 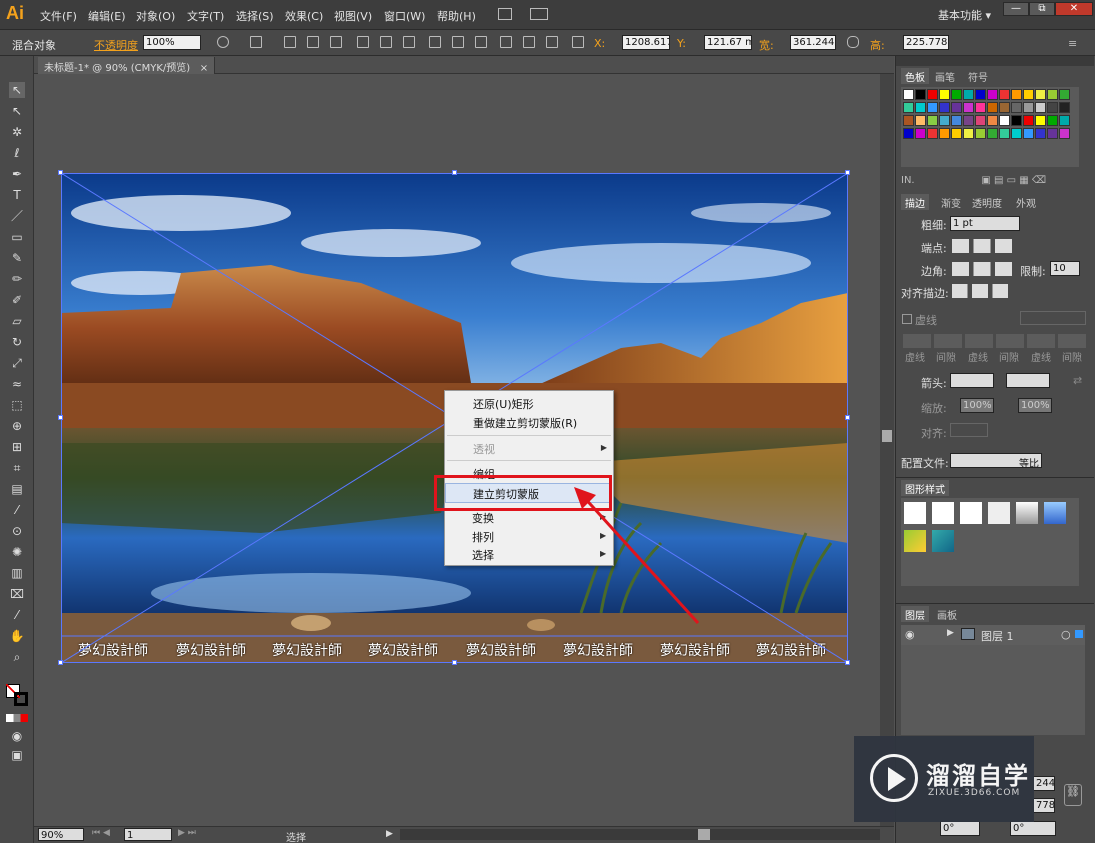 I want to click on transform-reference-icon, so click(x=578, y=42).